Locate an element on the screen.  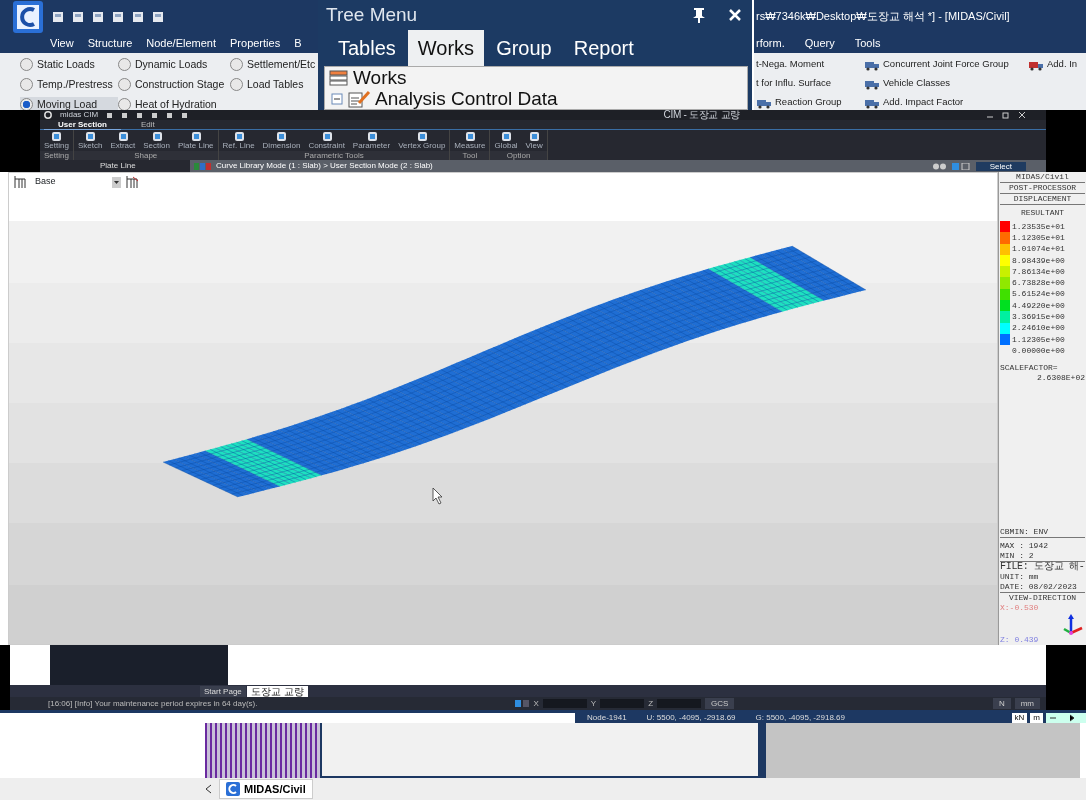
global-coords: G: 5500, -4095, -2918.69 is located at coordinates (800, 718).